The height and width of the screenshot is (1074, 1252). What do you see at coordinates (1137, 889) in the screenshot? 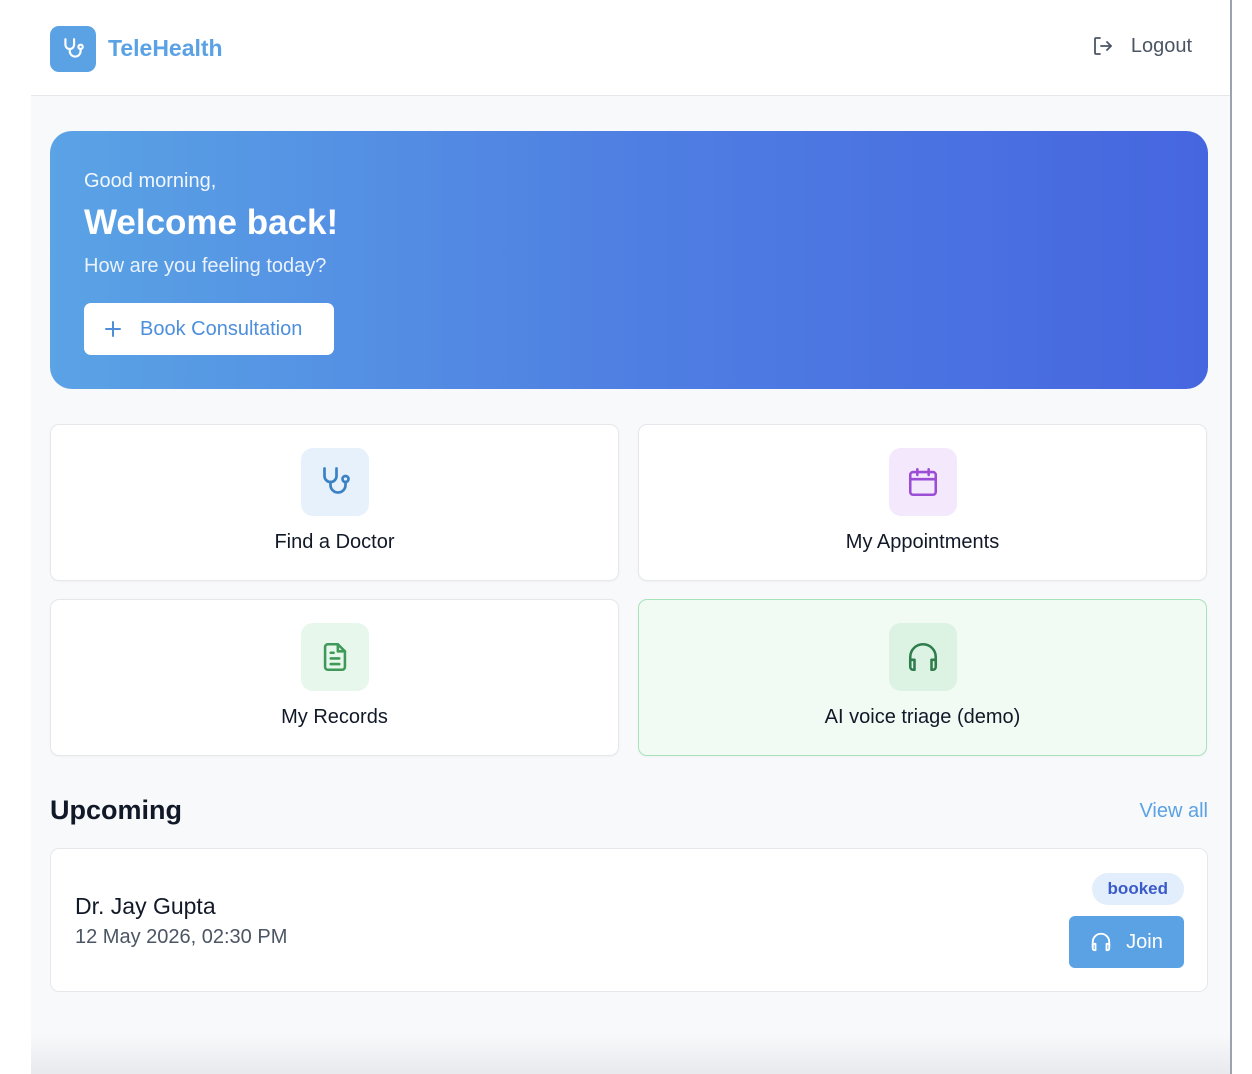
I see `status-badge: booked` at bounding box center [1137, 889].